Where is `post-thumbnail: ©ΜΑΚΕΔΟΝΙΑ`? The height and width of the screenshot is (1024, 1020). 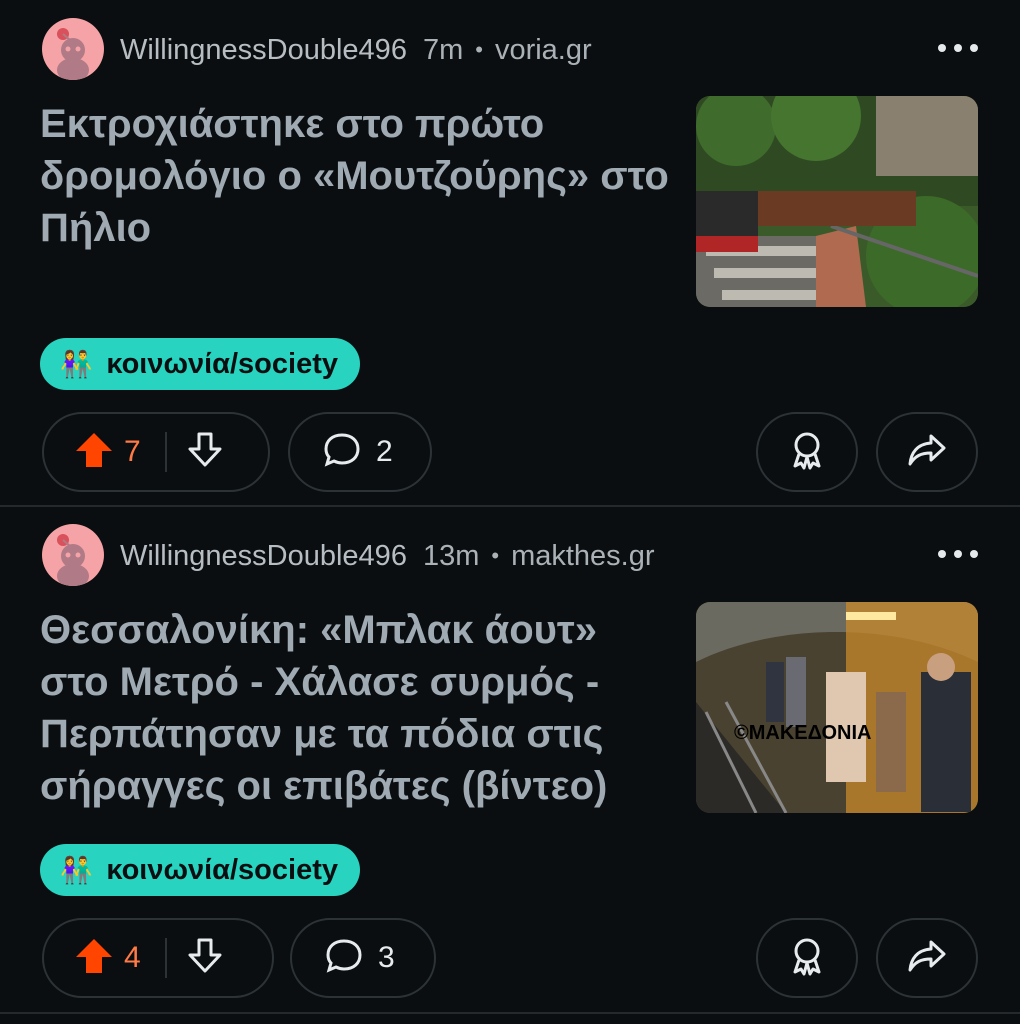 post-thumbnail: ©ΜΑΚΕΔΟΝΙΑ is located at coordinates (837, 707).